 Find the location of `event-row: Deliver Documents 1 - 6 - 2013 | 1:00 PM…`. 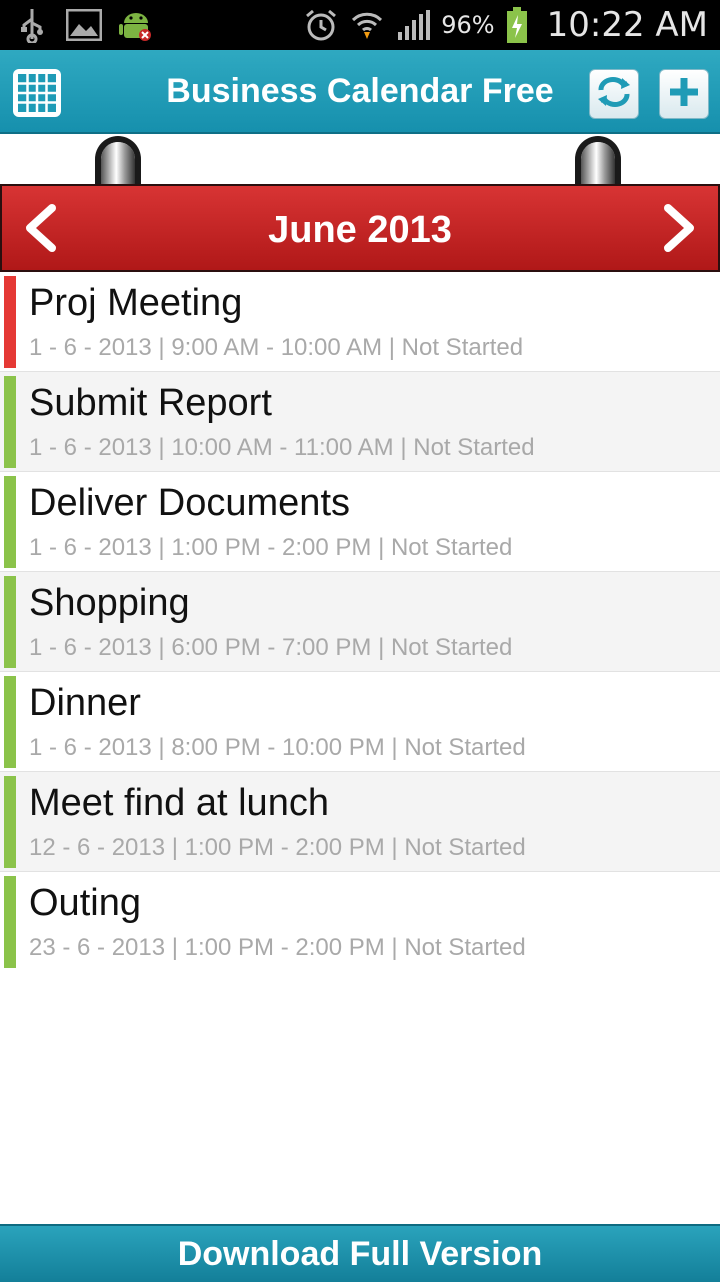

event-row: Deliver Documents 1 - 6 - 2013 | 1:00 PM… is located at coordinates (360, 522).